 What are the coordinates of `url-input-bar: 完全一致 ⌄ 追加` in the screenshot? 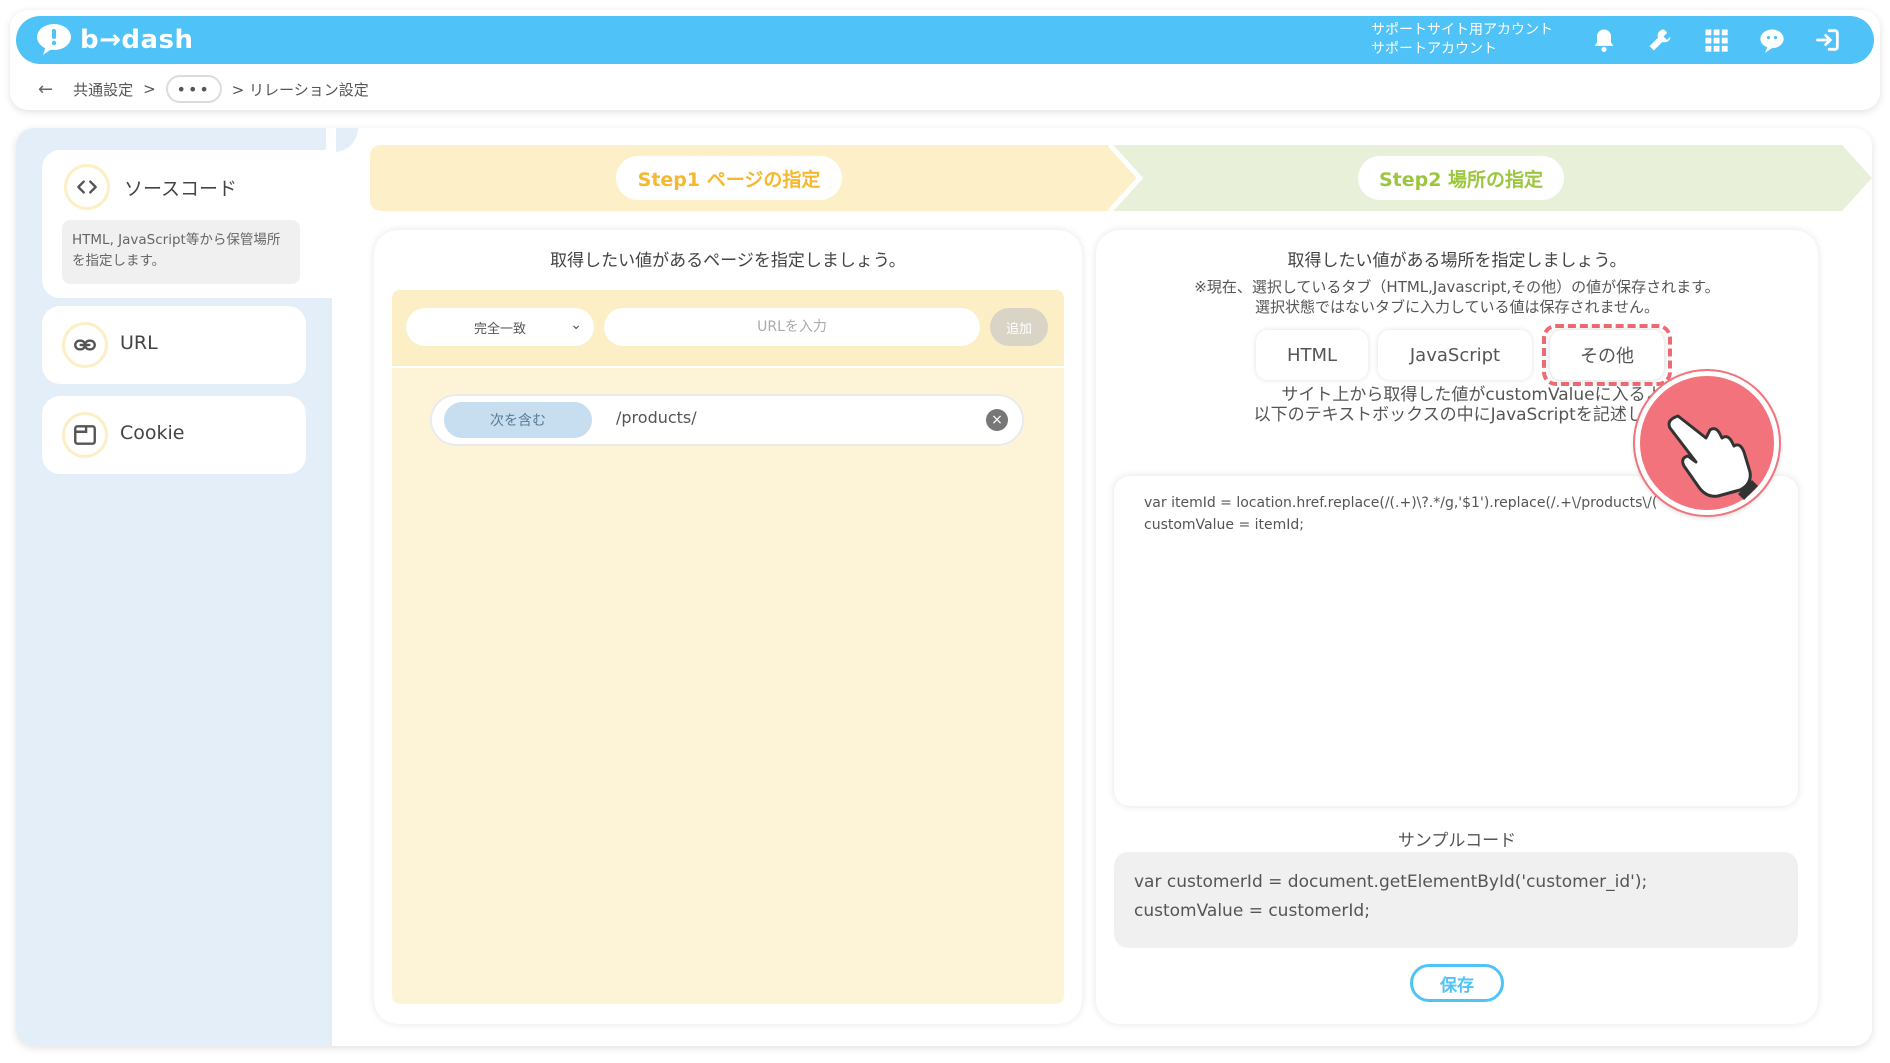 It's located at (728, 328).